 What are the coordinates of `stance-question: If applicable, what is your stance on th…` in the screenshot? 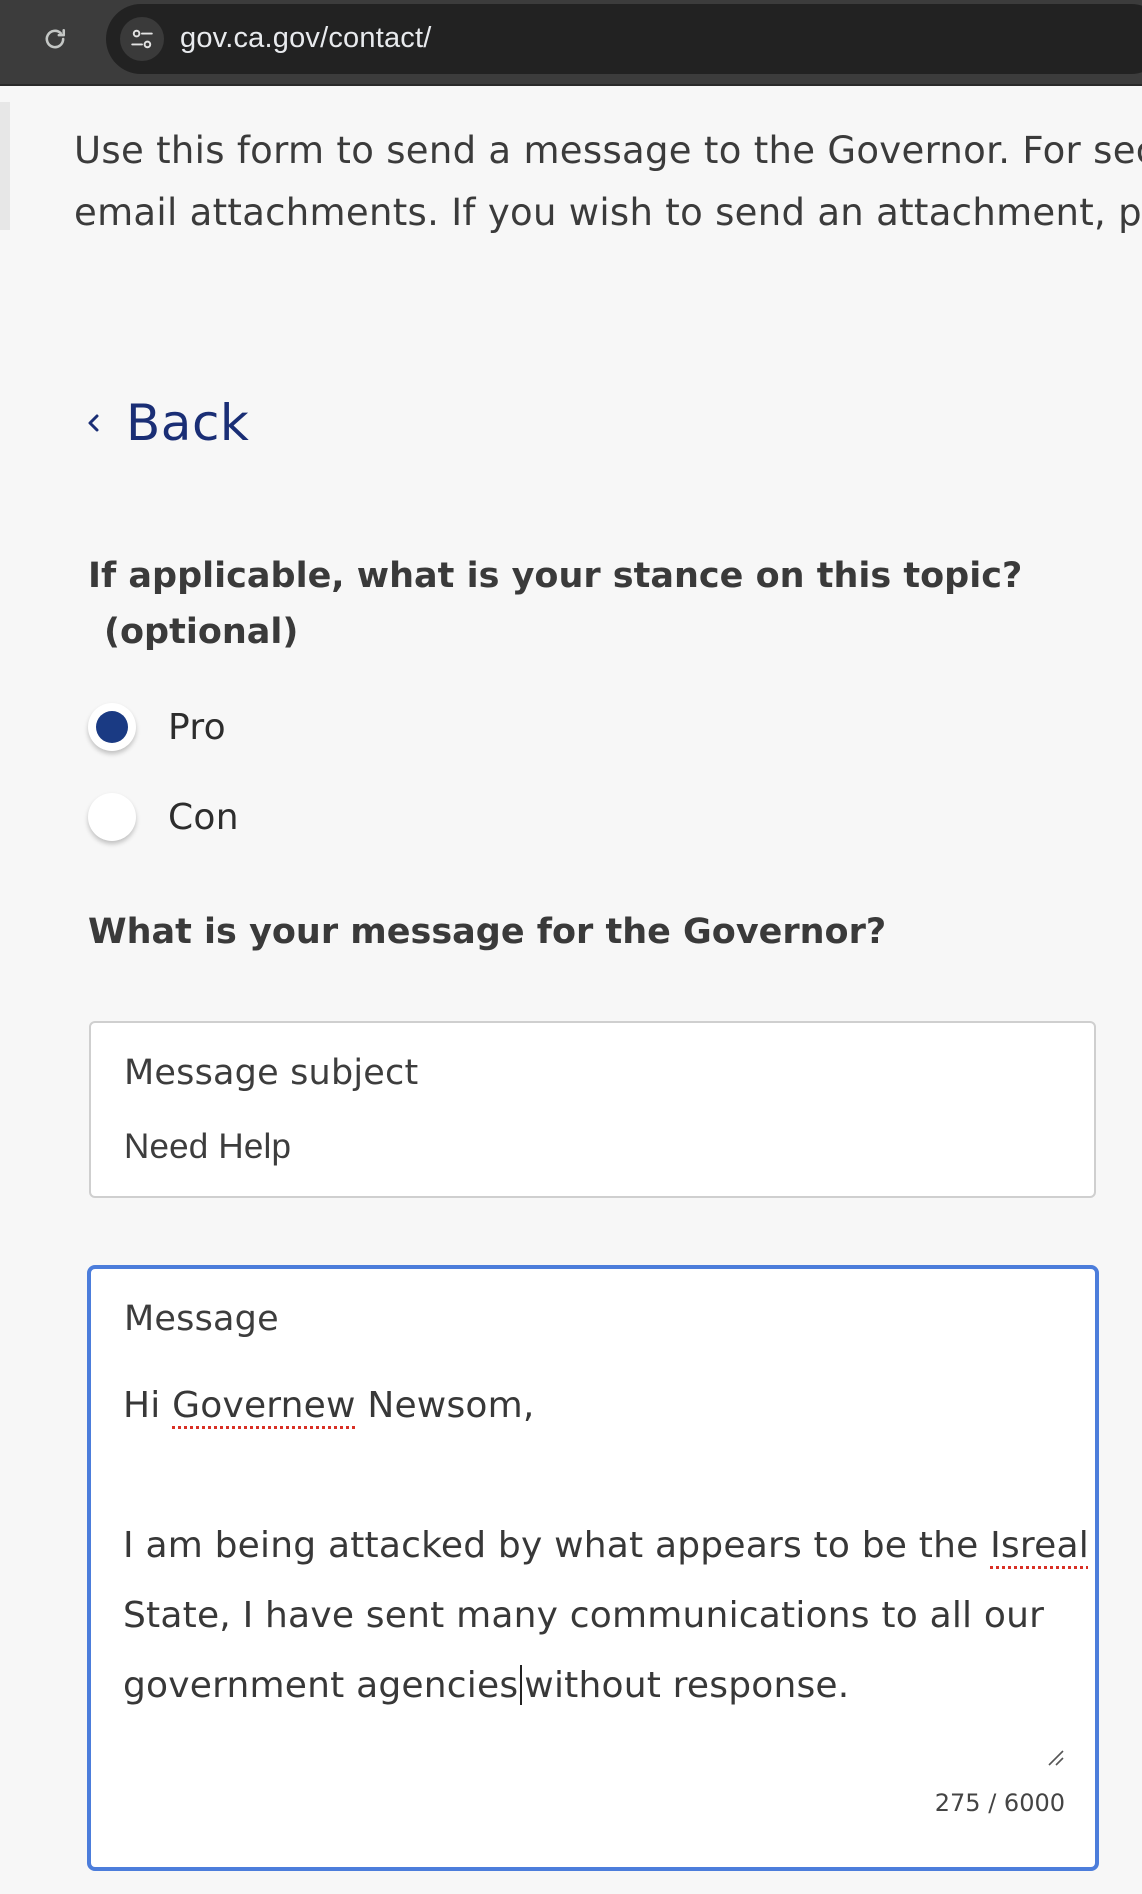 It's located at (568, 604).